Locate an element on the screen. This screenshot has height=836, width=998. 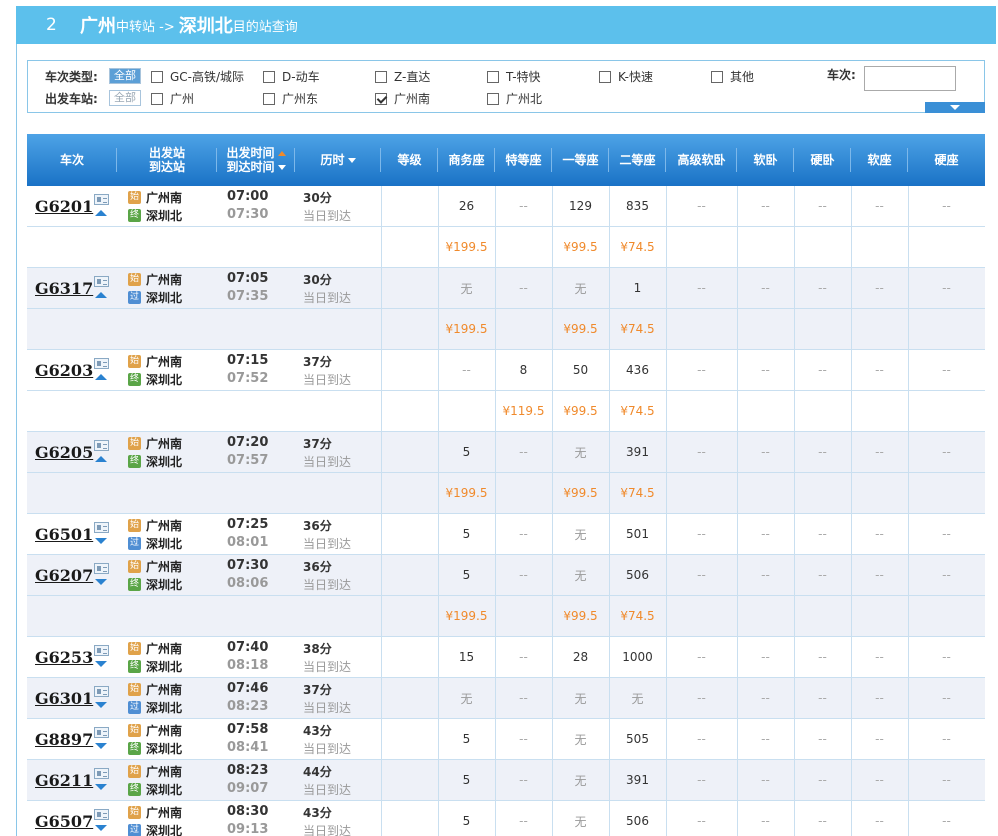
col-seat-6: 硬卧 is located at coordinates (822, 160).